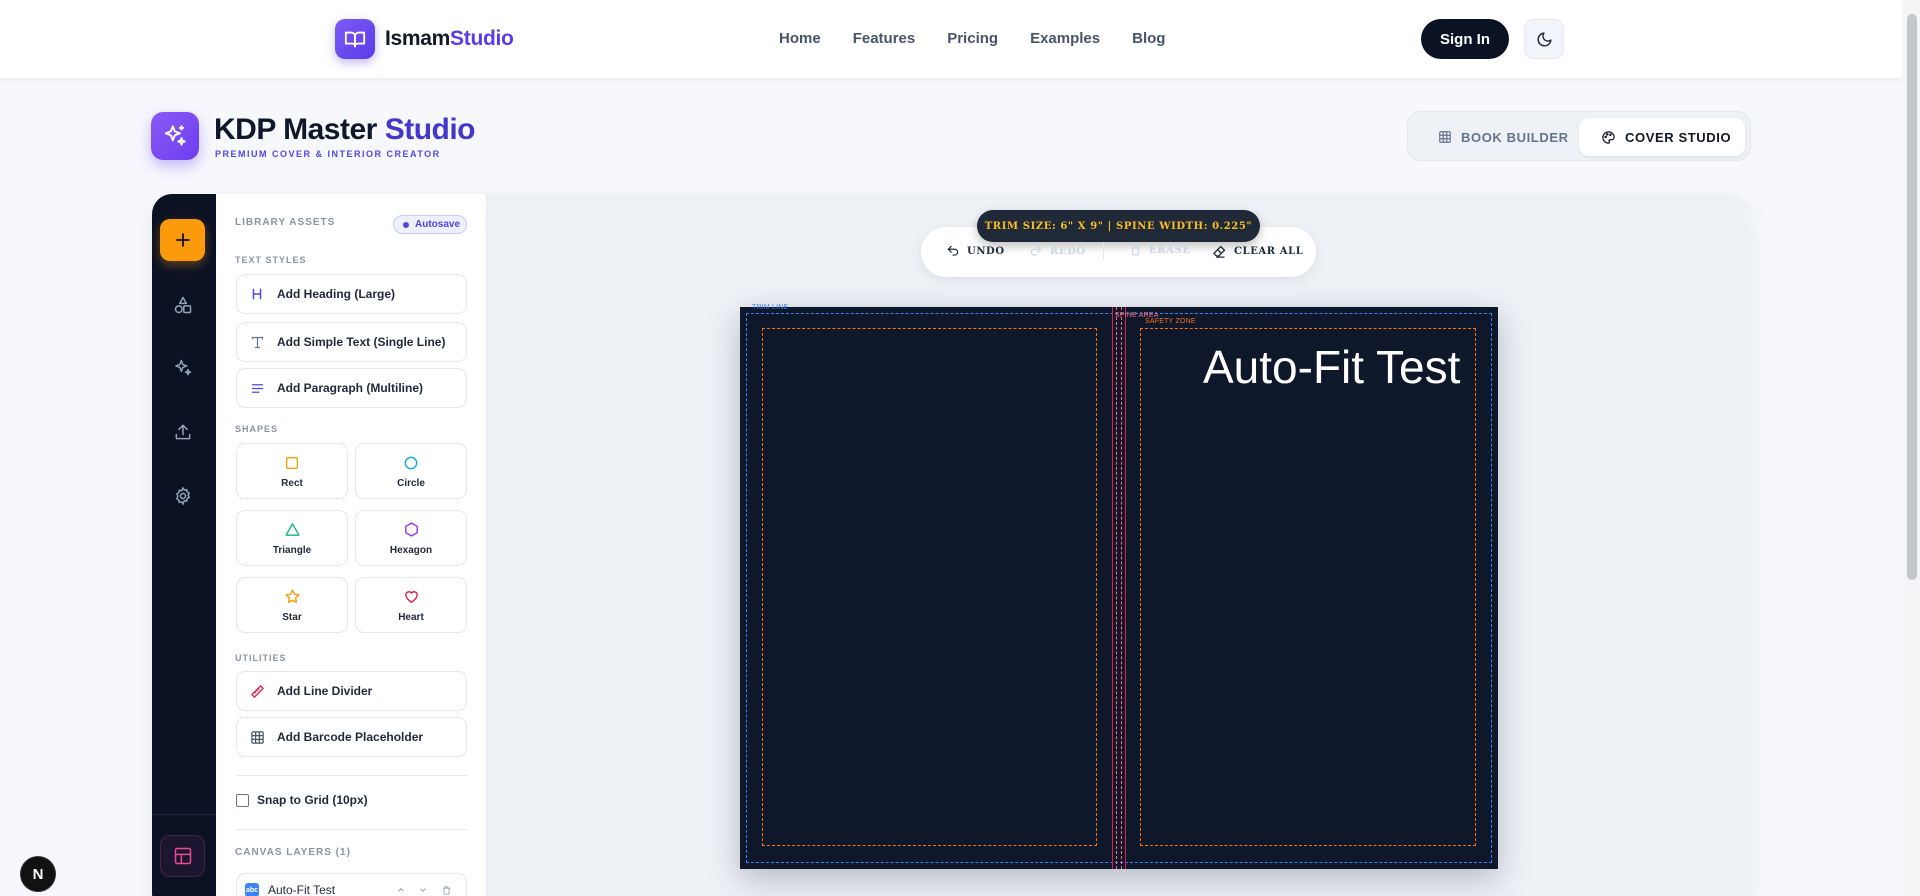 Image resolution: width=1920 pixels, height=896 pixels. What do you see at coordinates (1678, 137) in the screenshot?
I see `cover-studio-label: COVER STUDIO` at bounding box center [1678, 137].